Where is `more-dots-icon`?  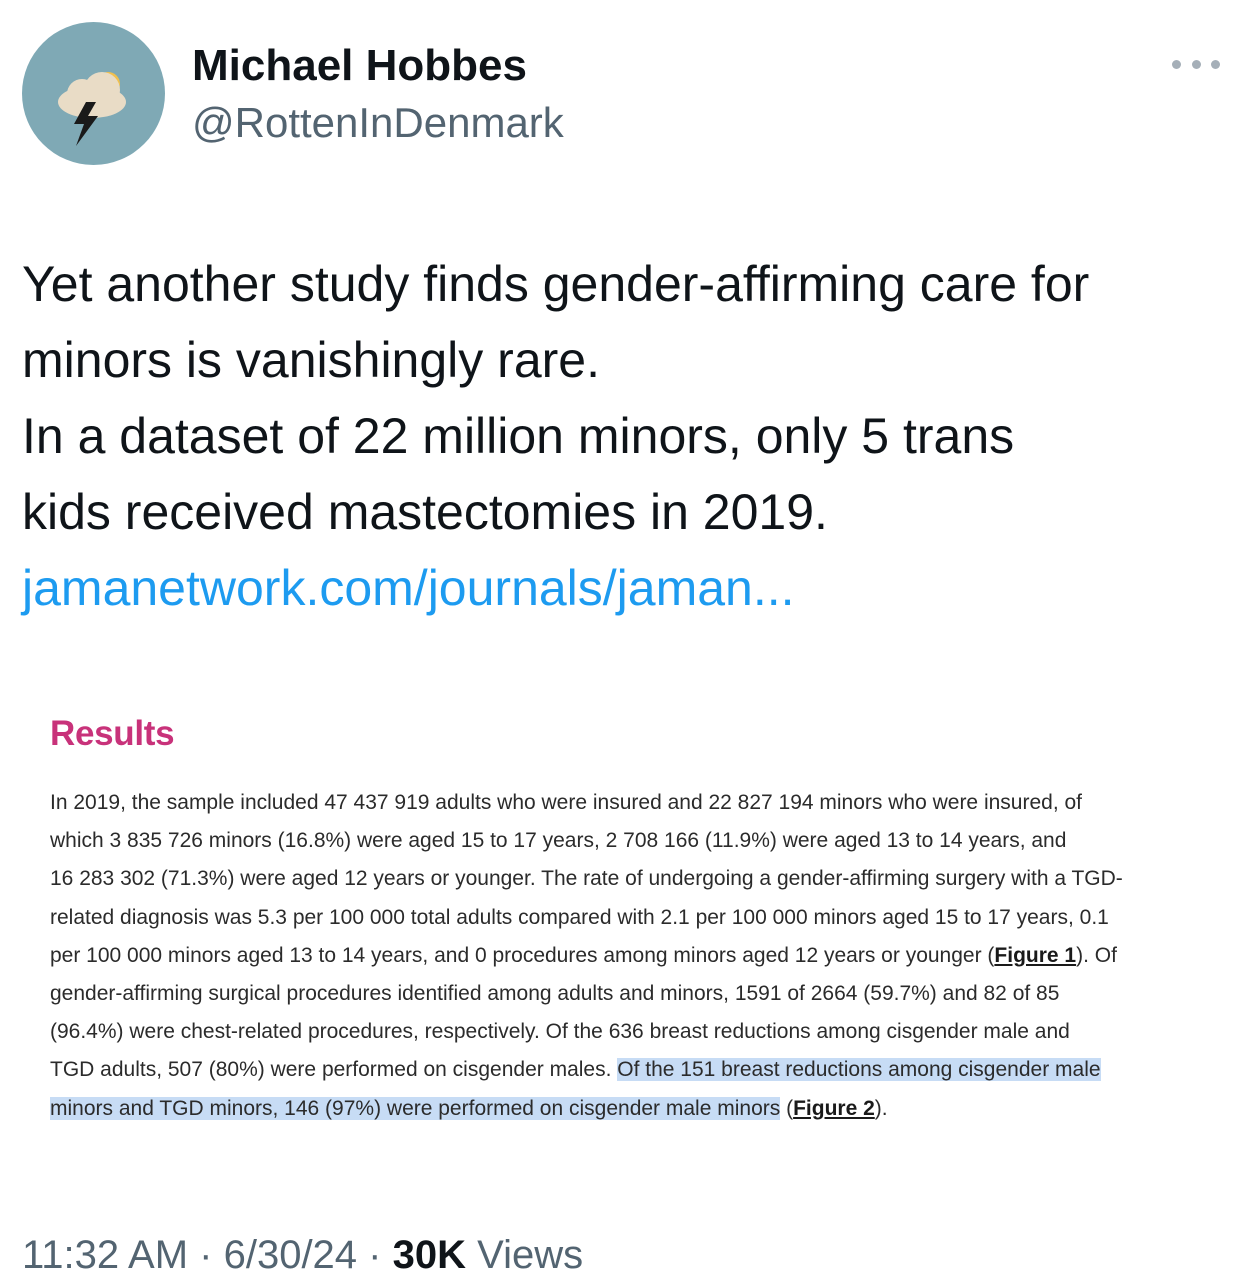
more-dots-icon is located at coordinates (1196, 64).